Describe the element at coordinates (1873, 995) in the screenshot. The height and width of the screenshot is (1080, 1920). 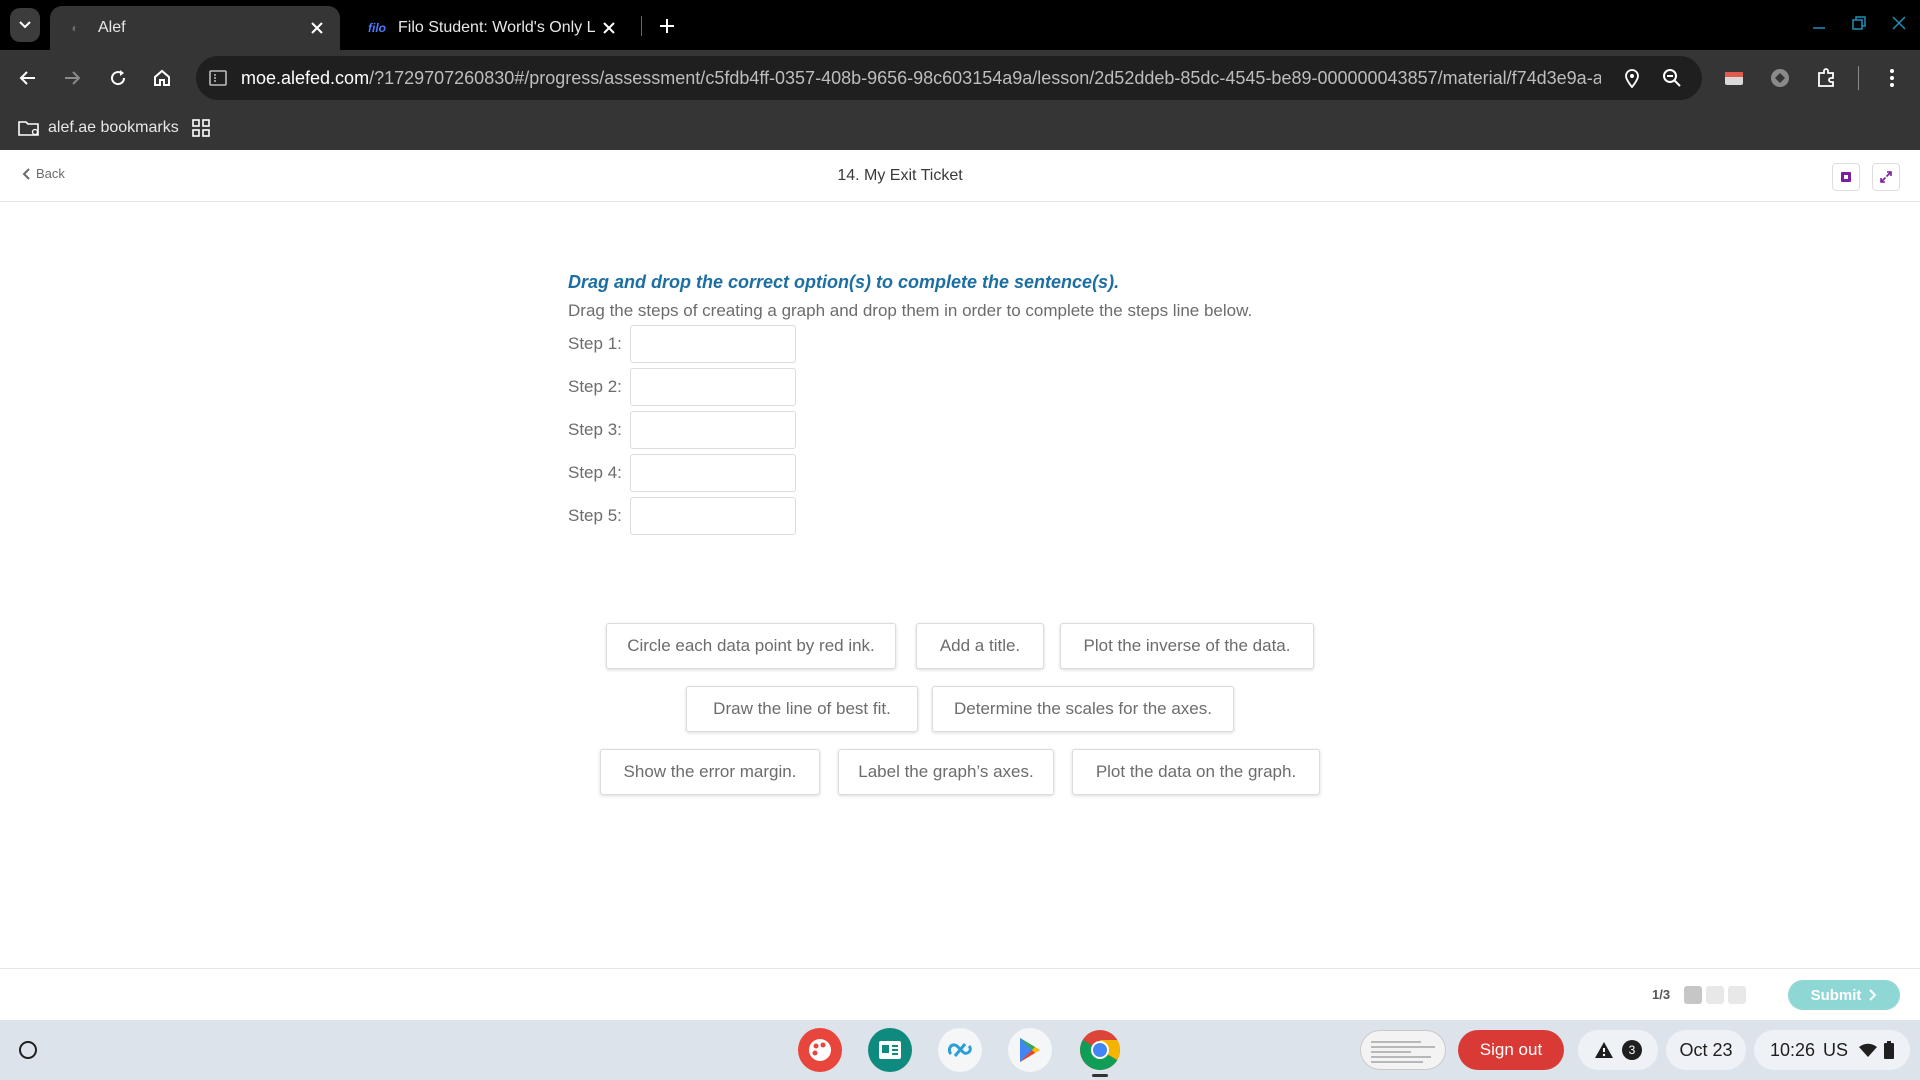
I see `chevron-right-icon` at that location.